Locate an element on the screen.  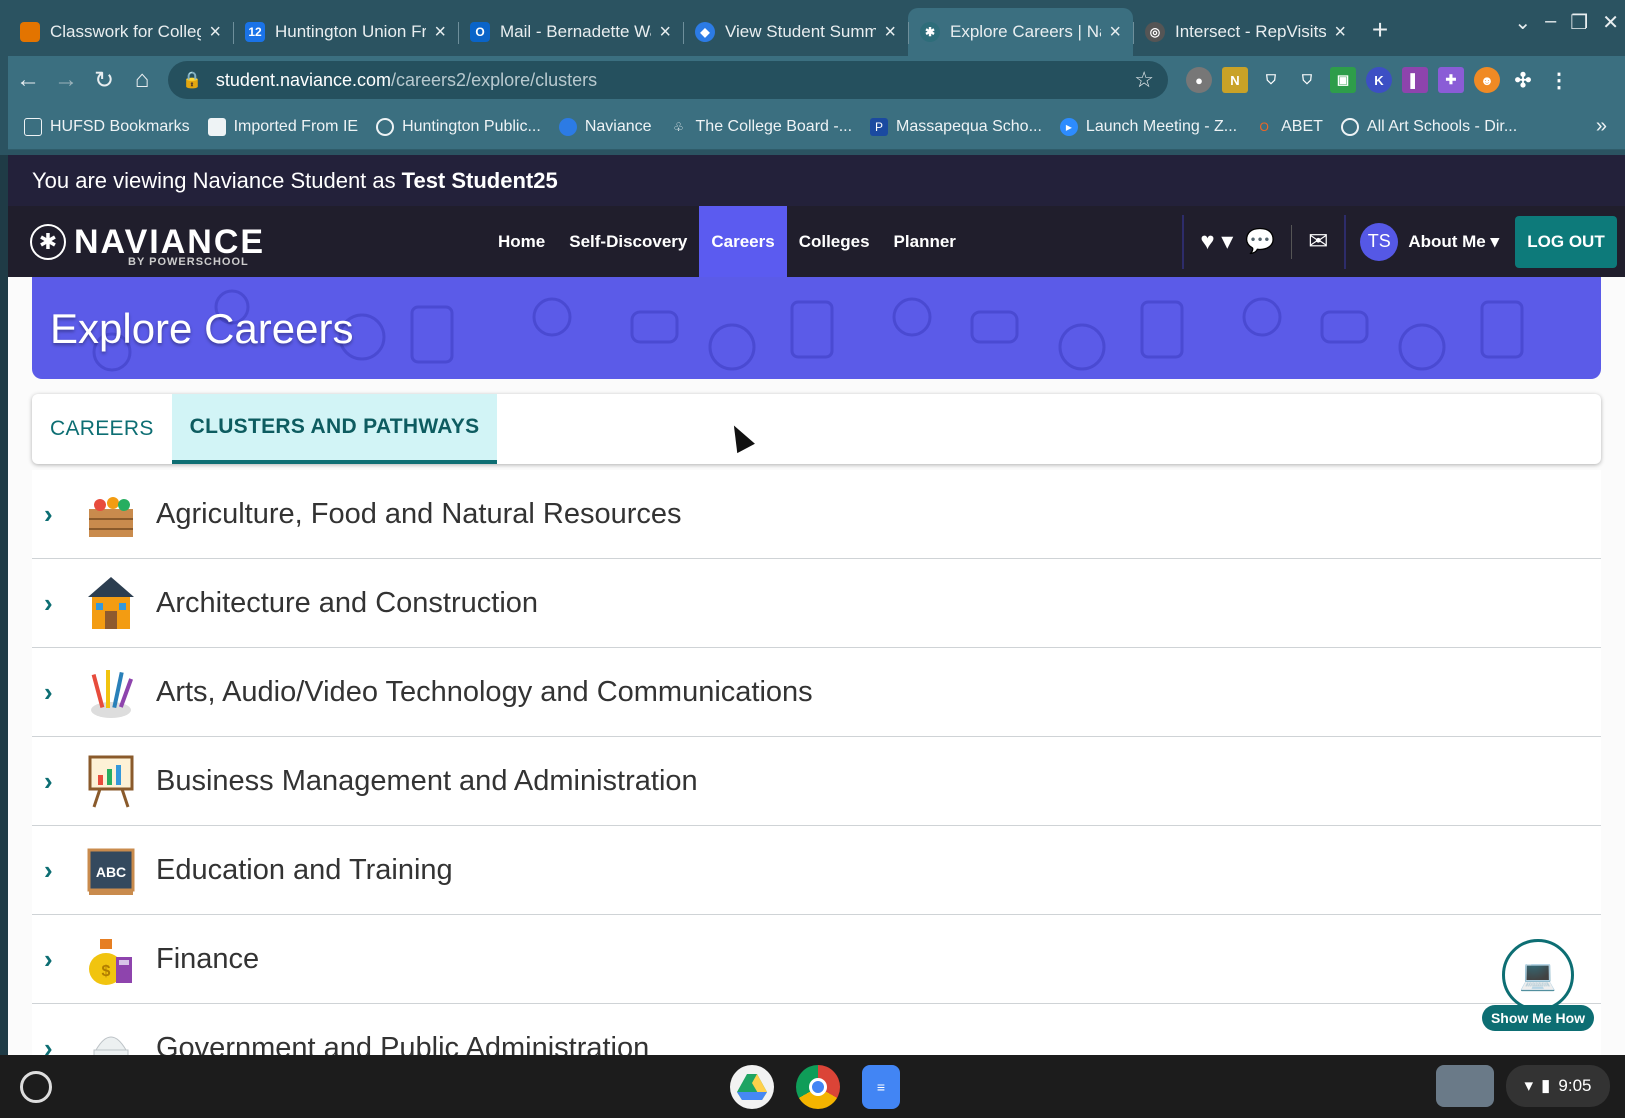
favorites-heart-icon: ♥ ▾ is located at coordinates (1216, 241).